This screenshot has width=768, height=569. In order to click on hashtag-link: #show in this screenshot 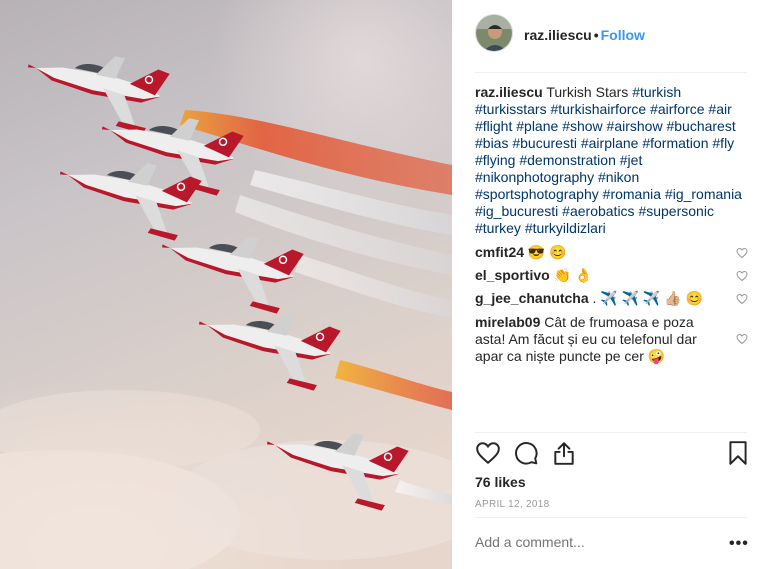, I will do `click(582, 126)`.